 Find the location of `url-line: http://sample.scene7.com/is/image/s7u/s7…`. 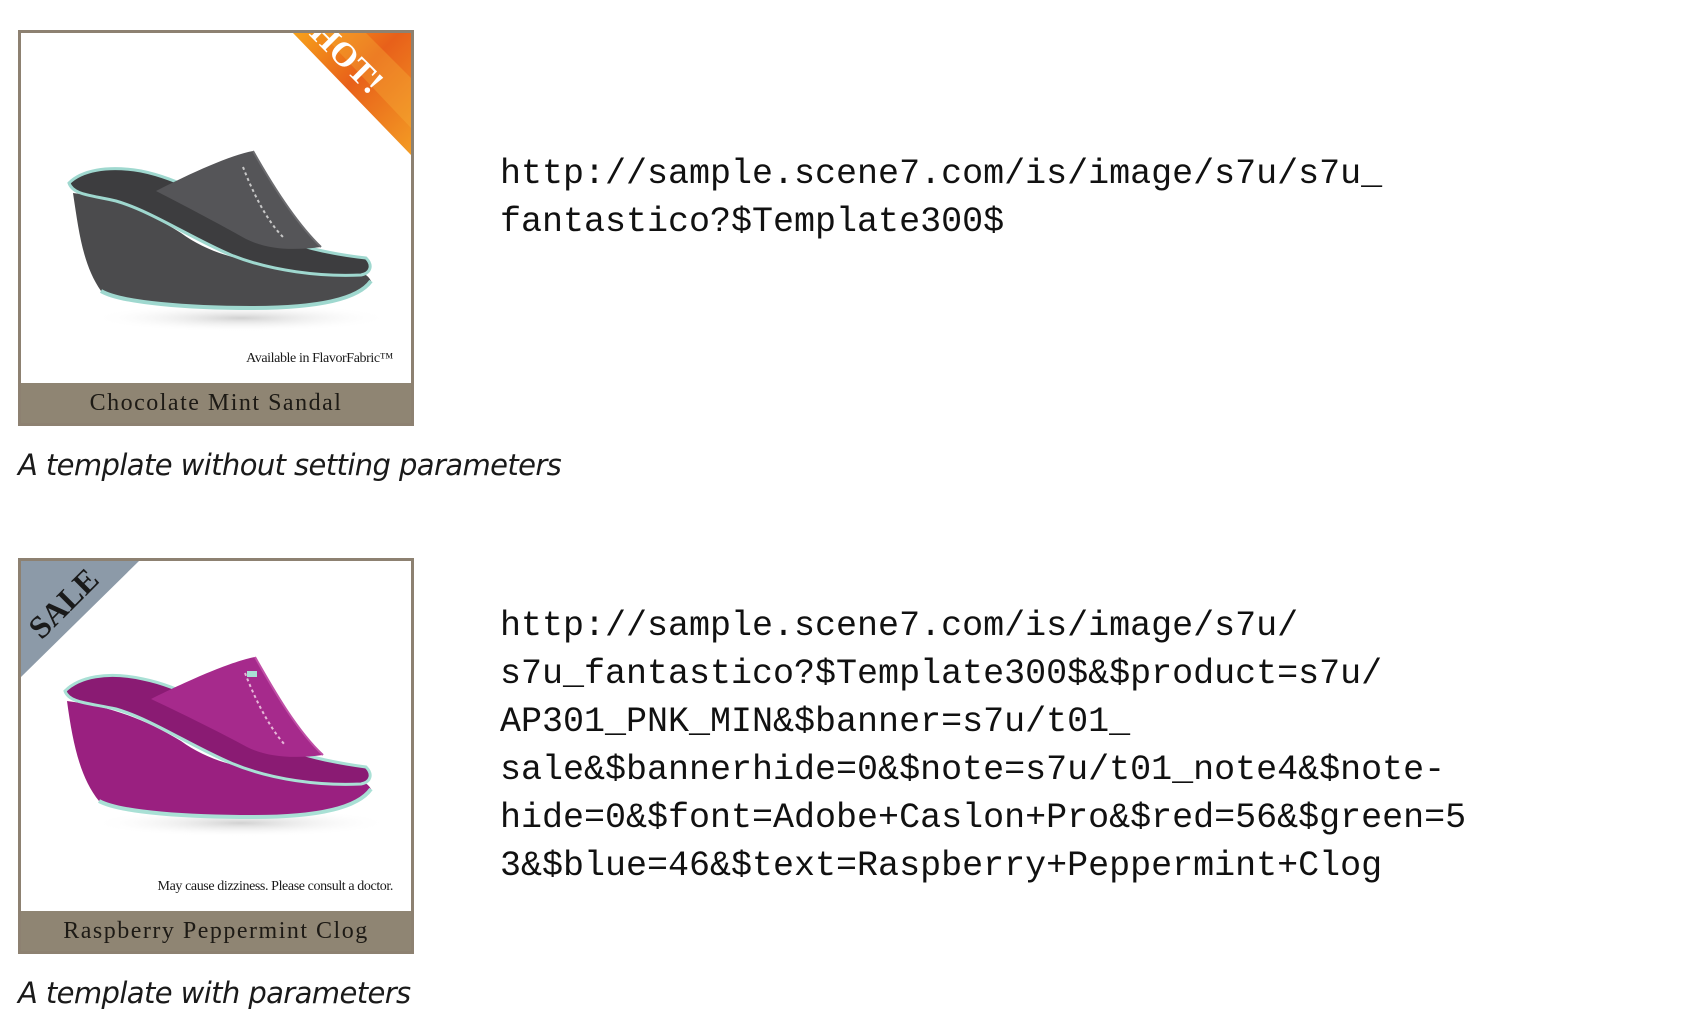

url-line: http://sample.scene7.com/is/image/s7u/s7… is located at coordinates (941, 174).